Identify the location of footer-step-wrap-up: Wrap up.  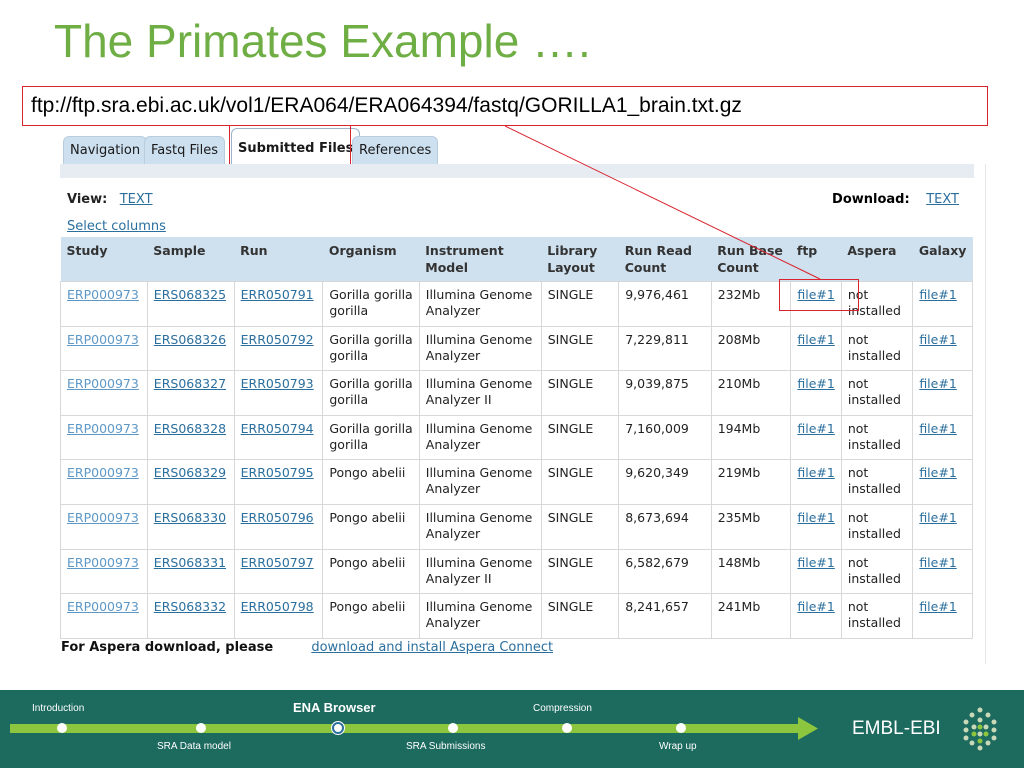
(678, 746).